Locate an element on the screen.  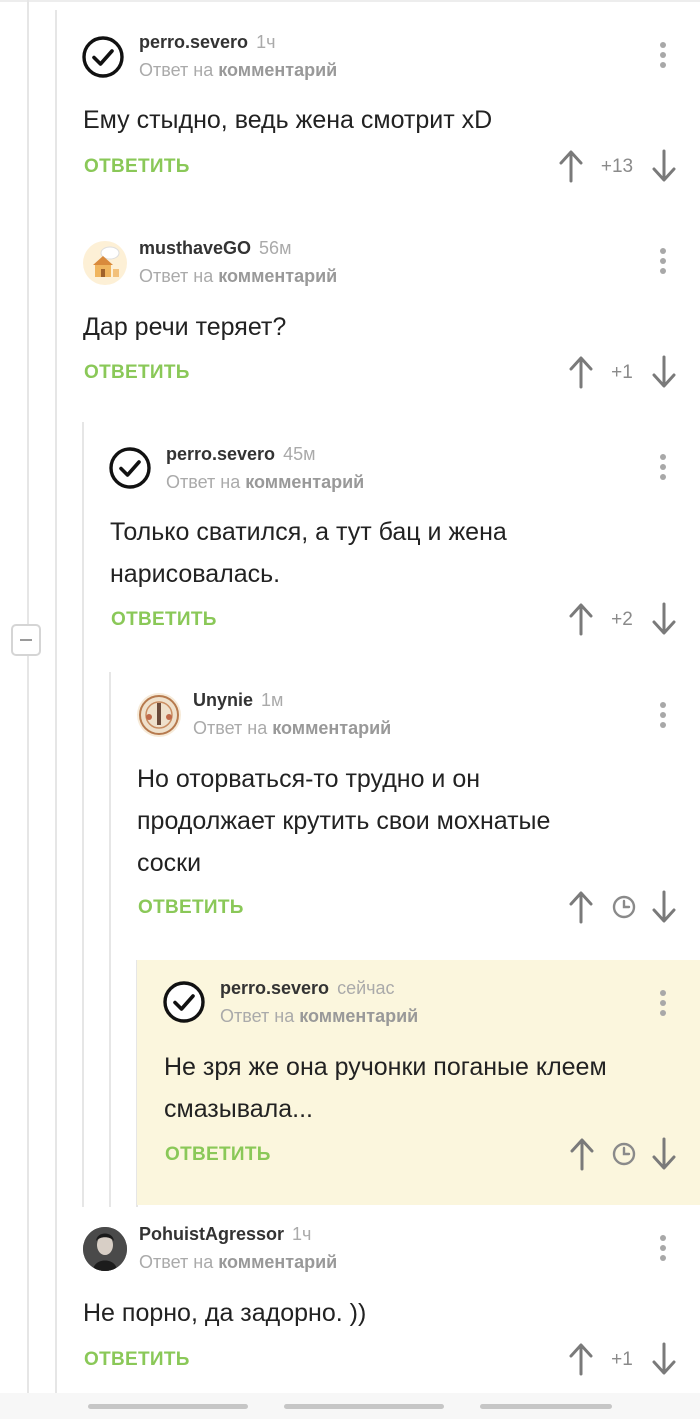
timestamp: 1м is located at coordinates (272, 700).